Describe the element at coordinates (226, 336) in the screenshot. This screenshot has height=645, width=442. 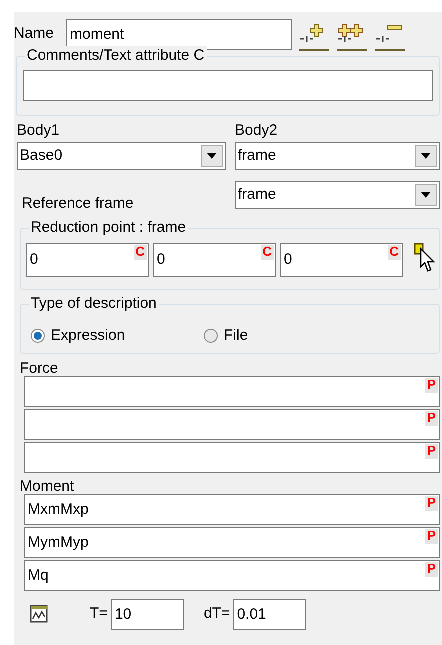
I see `radio-option: File` at that location.